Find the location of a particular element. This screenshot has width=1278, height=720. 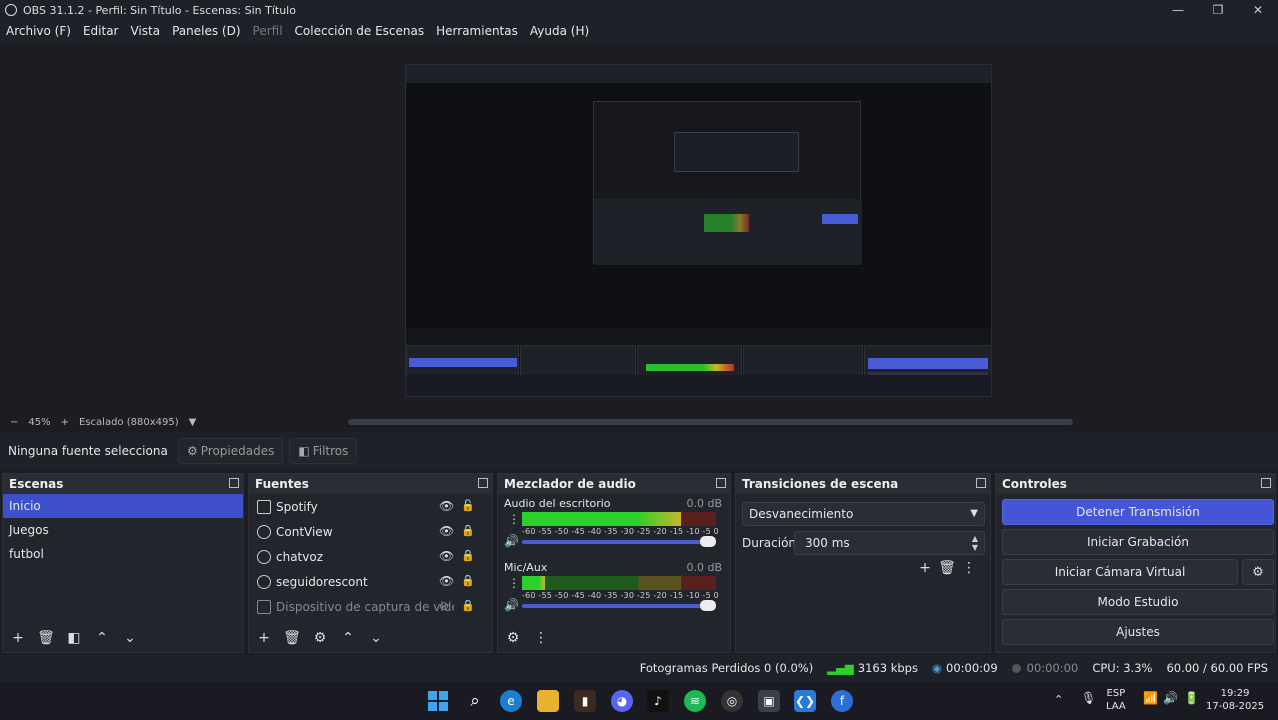

stop-streaming-button: Detener Transmisión is located at coordinates (1138, 512).